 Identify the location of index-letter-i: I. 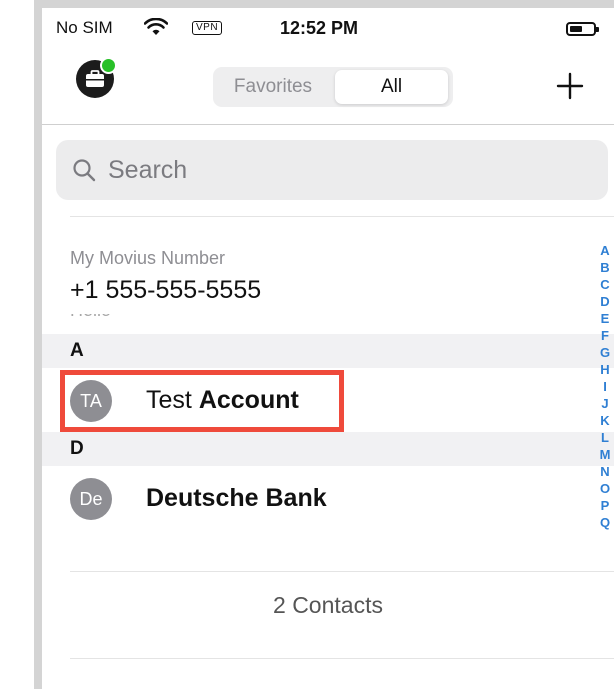
(605, 386).